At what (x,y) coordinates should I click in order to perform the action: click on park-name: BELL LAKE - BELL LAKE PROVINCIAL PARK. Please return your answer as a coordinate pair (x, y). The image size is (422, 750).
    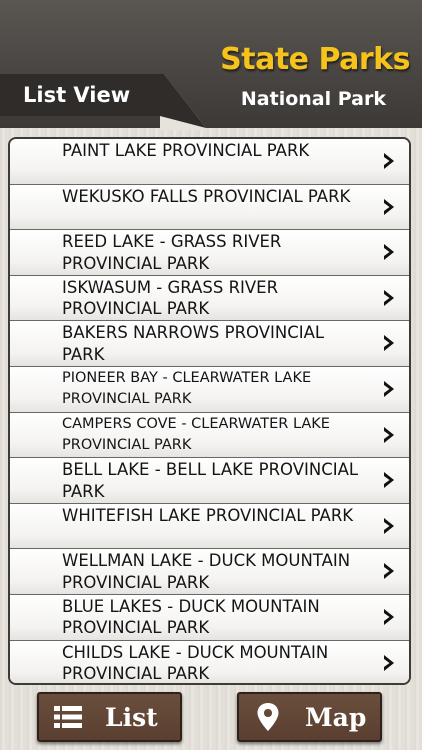
    Looking at the image, I should click on (210, 480).